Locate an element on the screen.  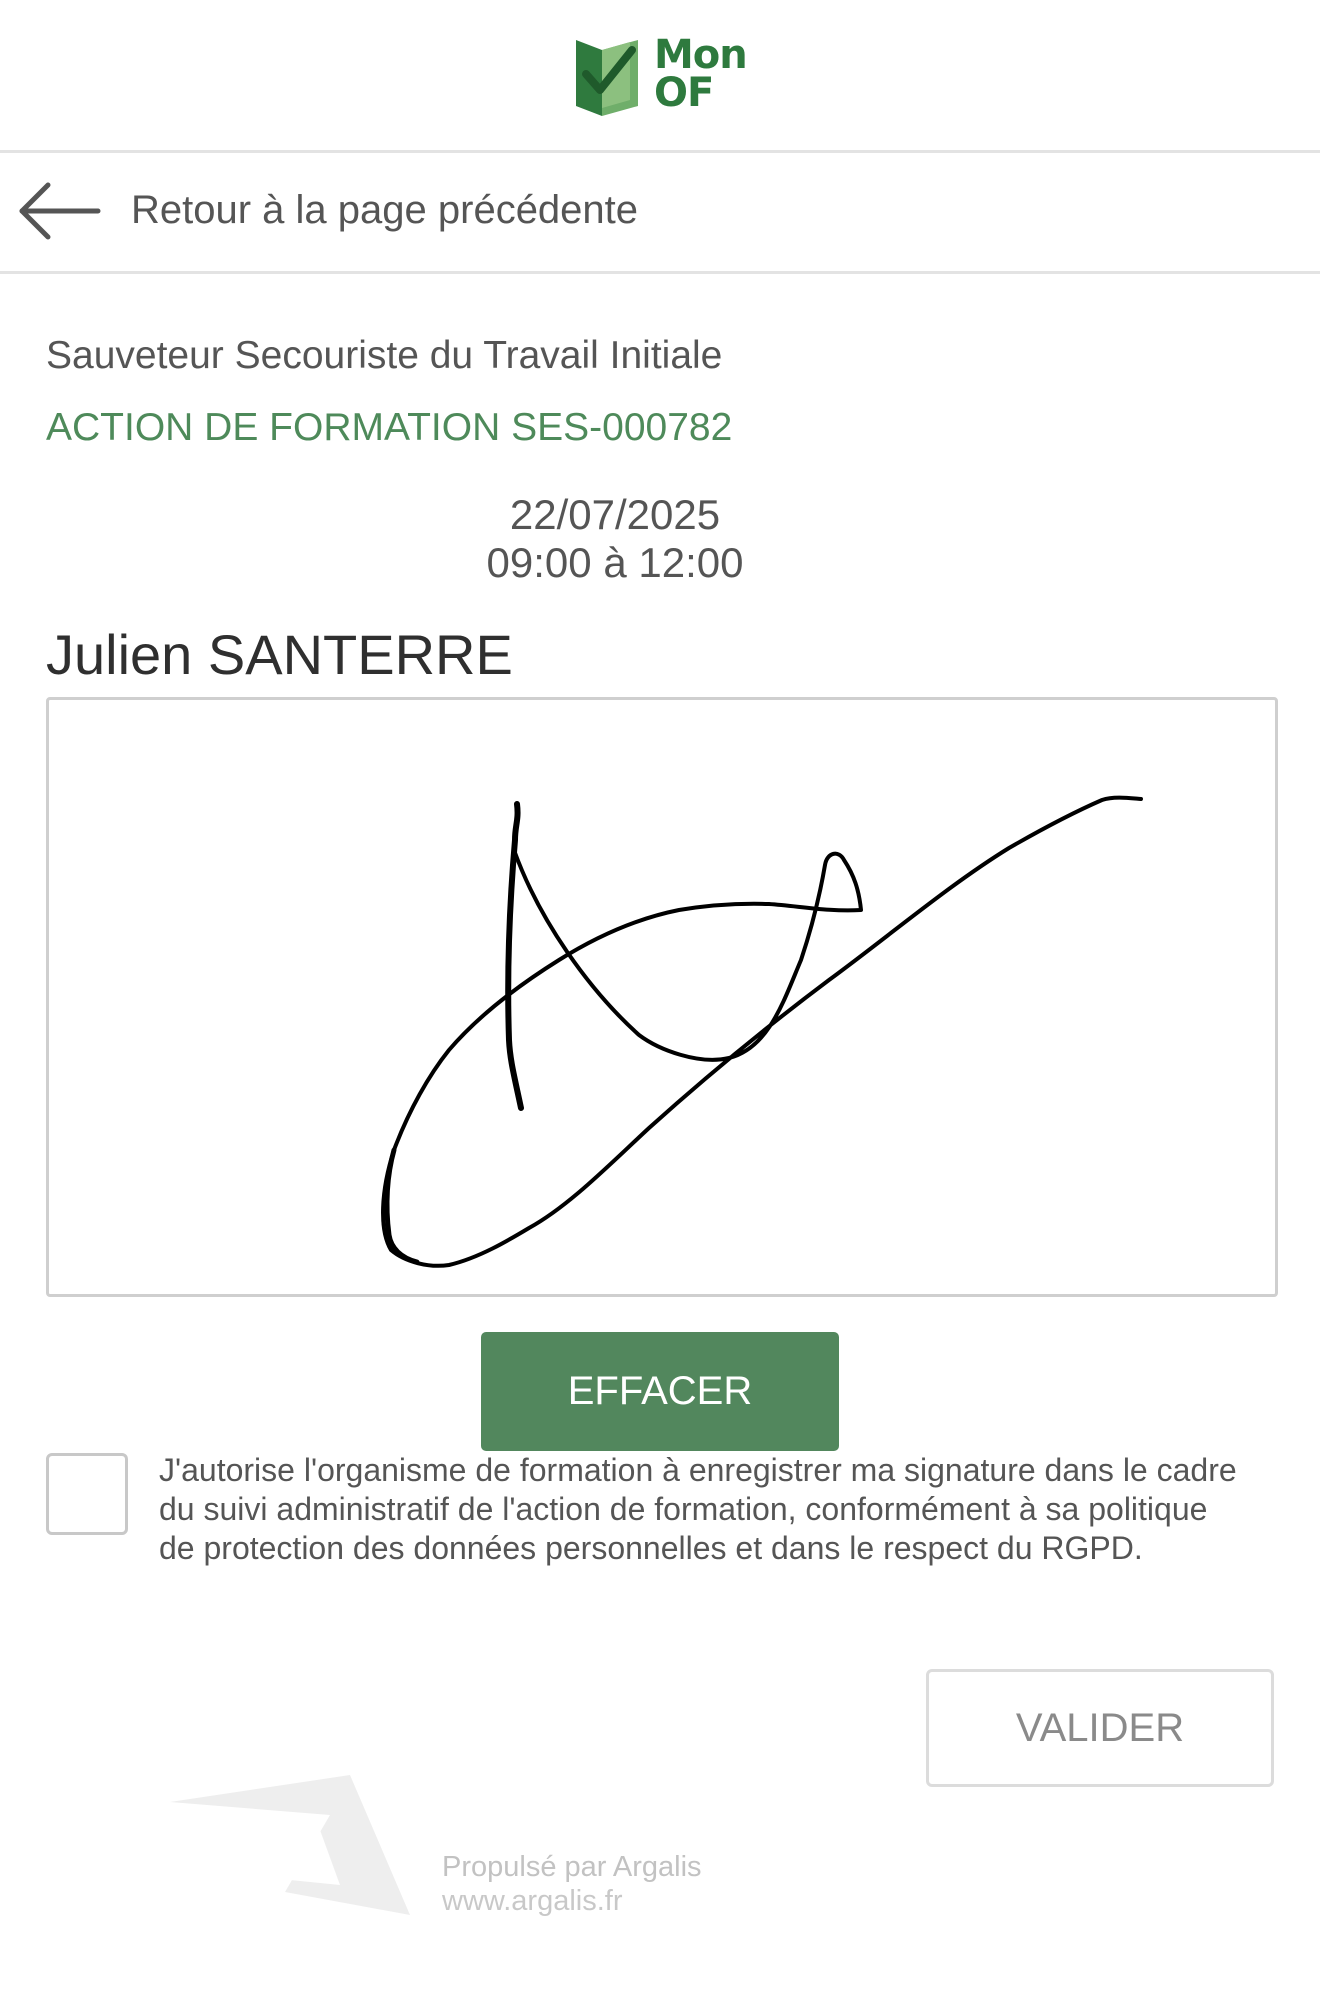
back-bar: Retour à la page précédente is located at coordinates (660, 213).